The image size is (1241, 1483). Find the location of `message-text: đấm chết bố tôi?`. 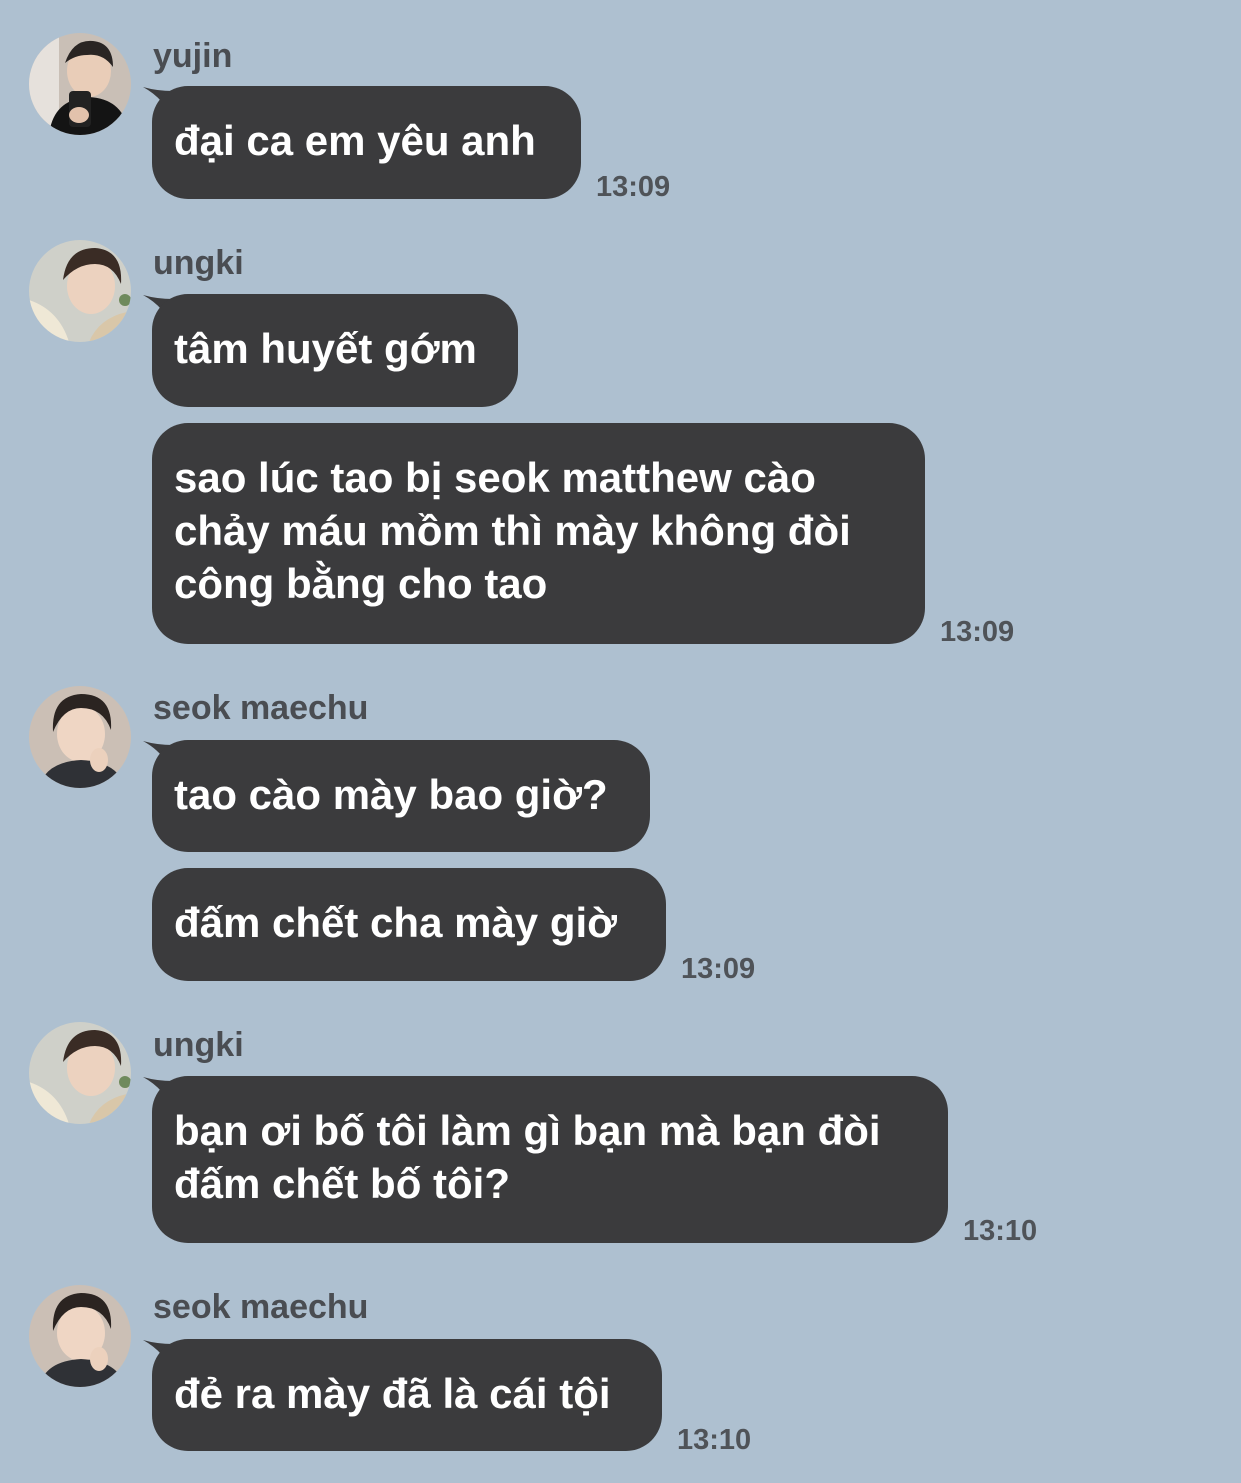

message-text: đấm chết bố tôi? is located at coordinates (342, 1183).